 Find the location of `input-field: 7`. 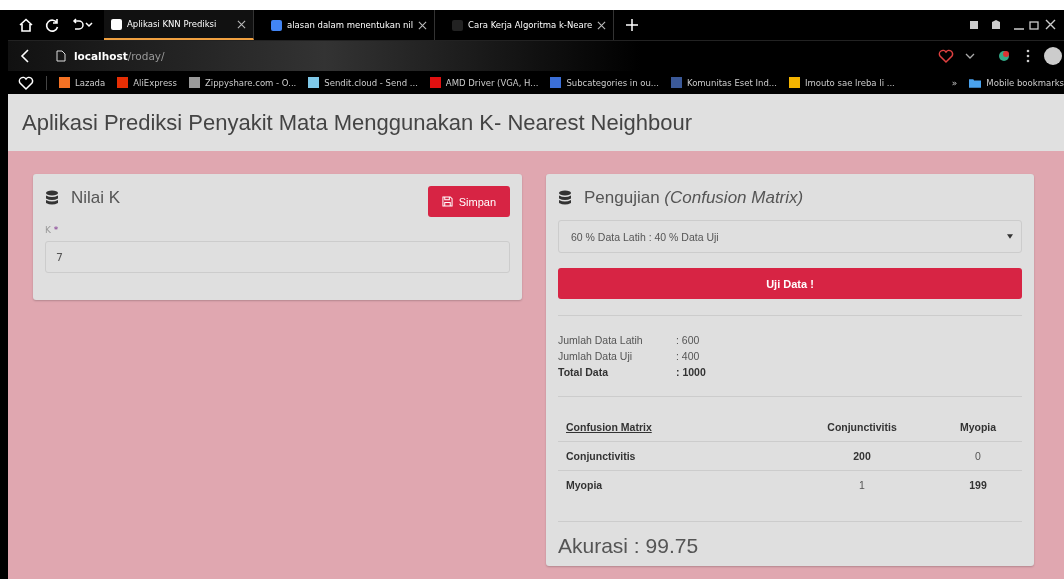

input-field: 7 is located at coordinates (277, 257).